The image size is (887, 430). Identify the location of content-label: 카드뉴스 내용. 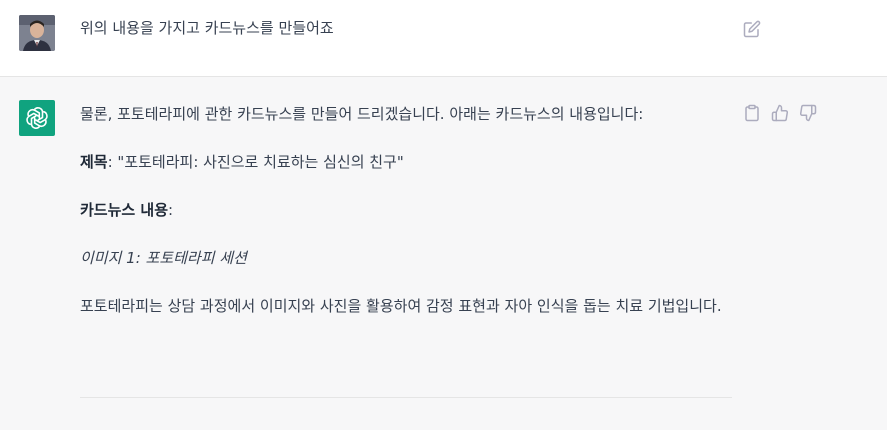
(124, 210).